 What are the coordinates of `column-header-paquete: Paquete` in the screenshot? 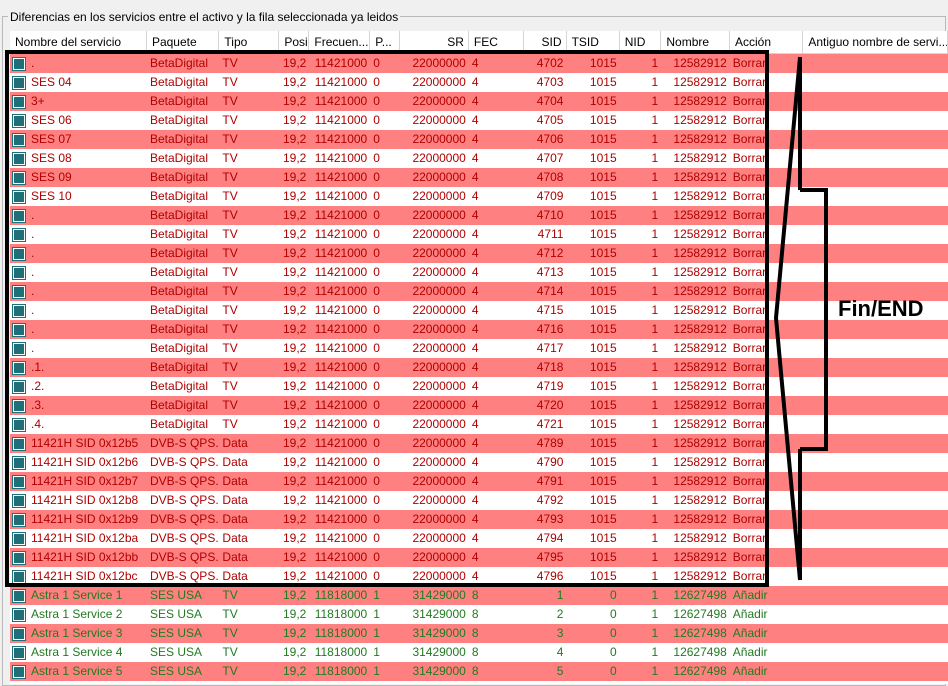 It's located at (183, 42).